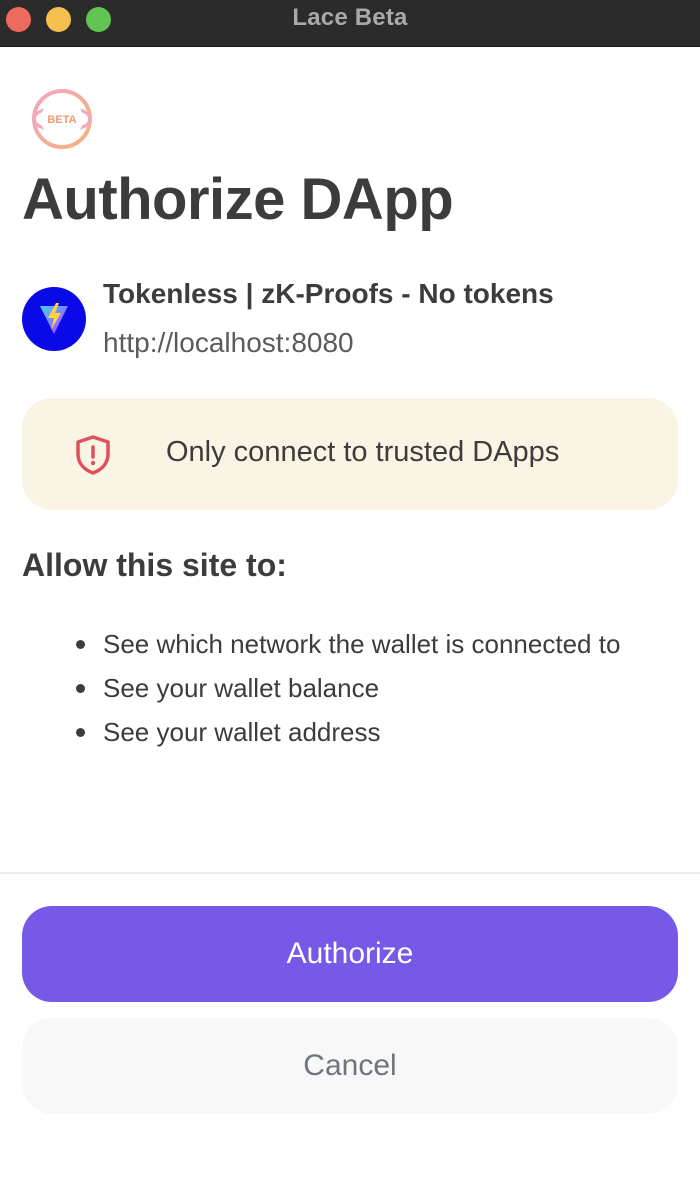  I want to click on warning-text: Only connect to trusted DApps, so click(363, 452).